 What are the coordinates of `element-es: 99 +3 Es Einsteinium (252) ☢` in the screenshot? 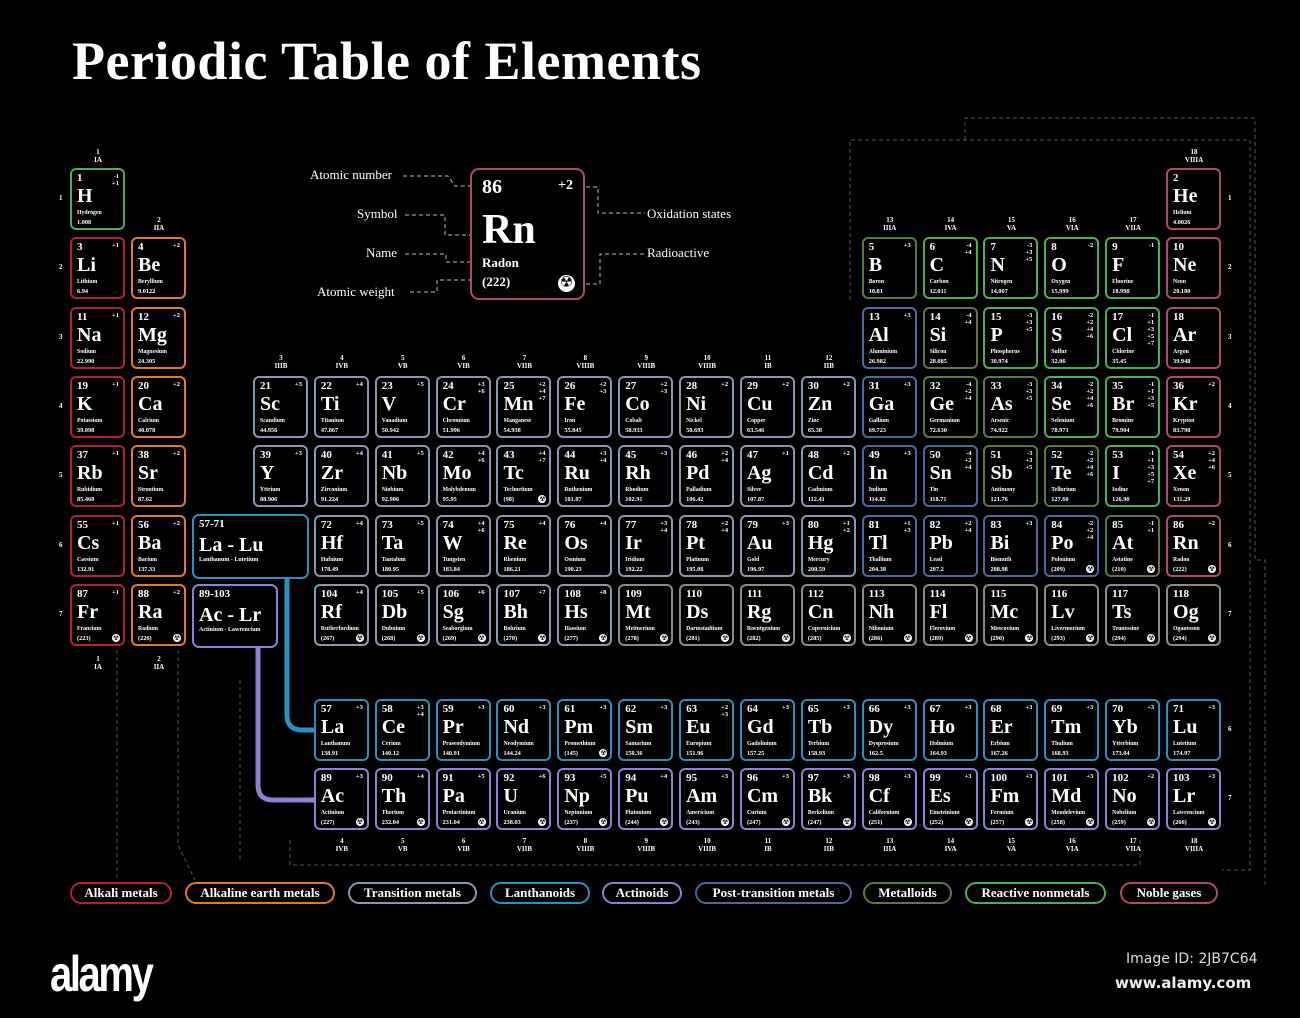 It's located at (950, 799).